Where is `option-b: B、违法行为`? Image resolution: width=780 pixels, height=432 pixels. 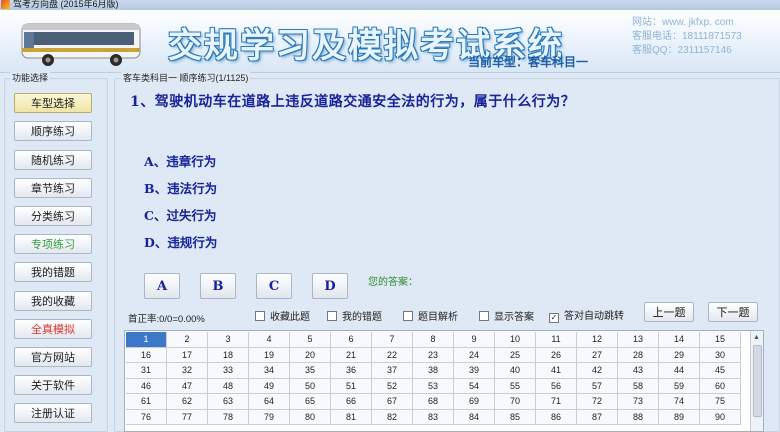
option-b: B、违法行为 is located at coordinates (180, 187).